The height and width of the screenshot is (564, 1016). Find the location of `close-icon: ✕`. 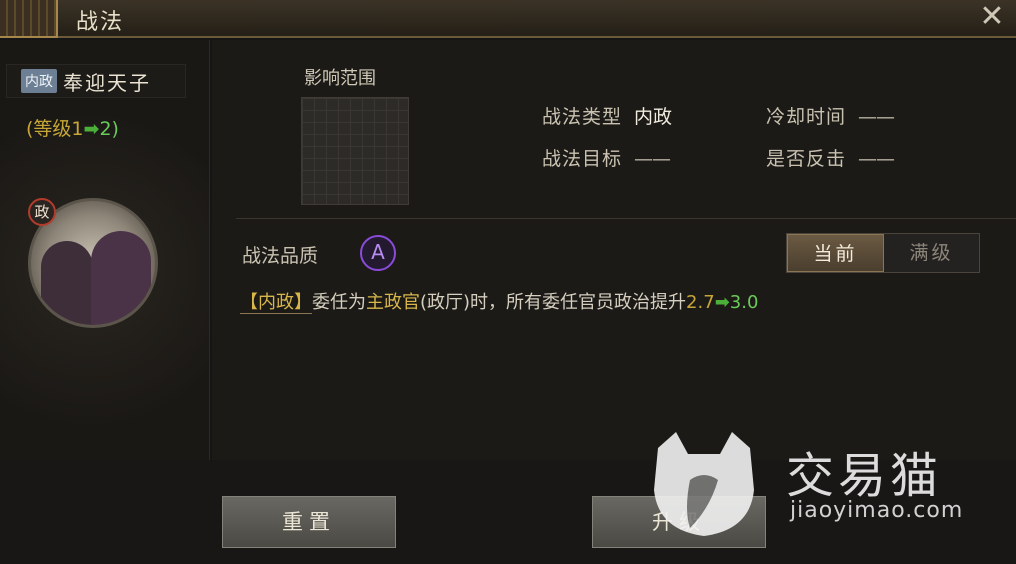

close-icon: ✕ is located at coordinates (992, 18).